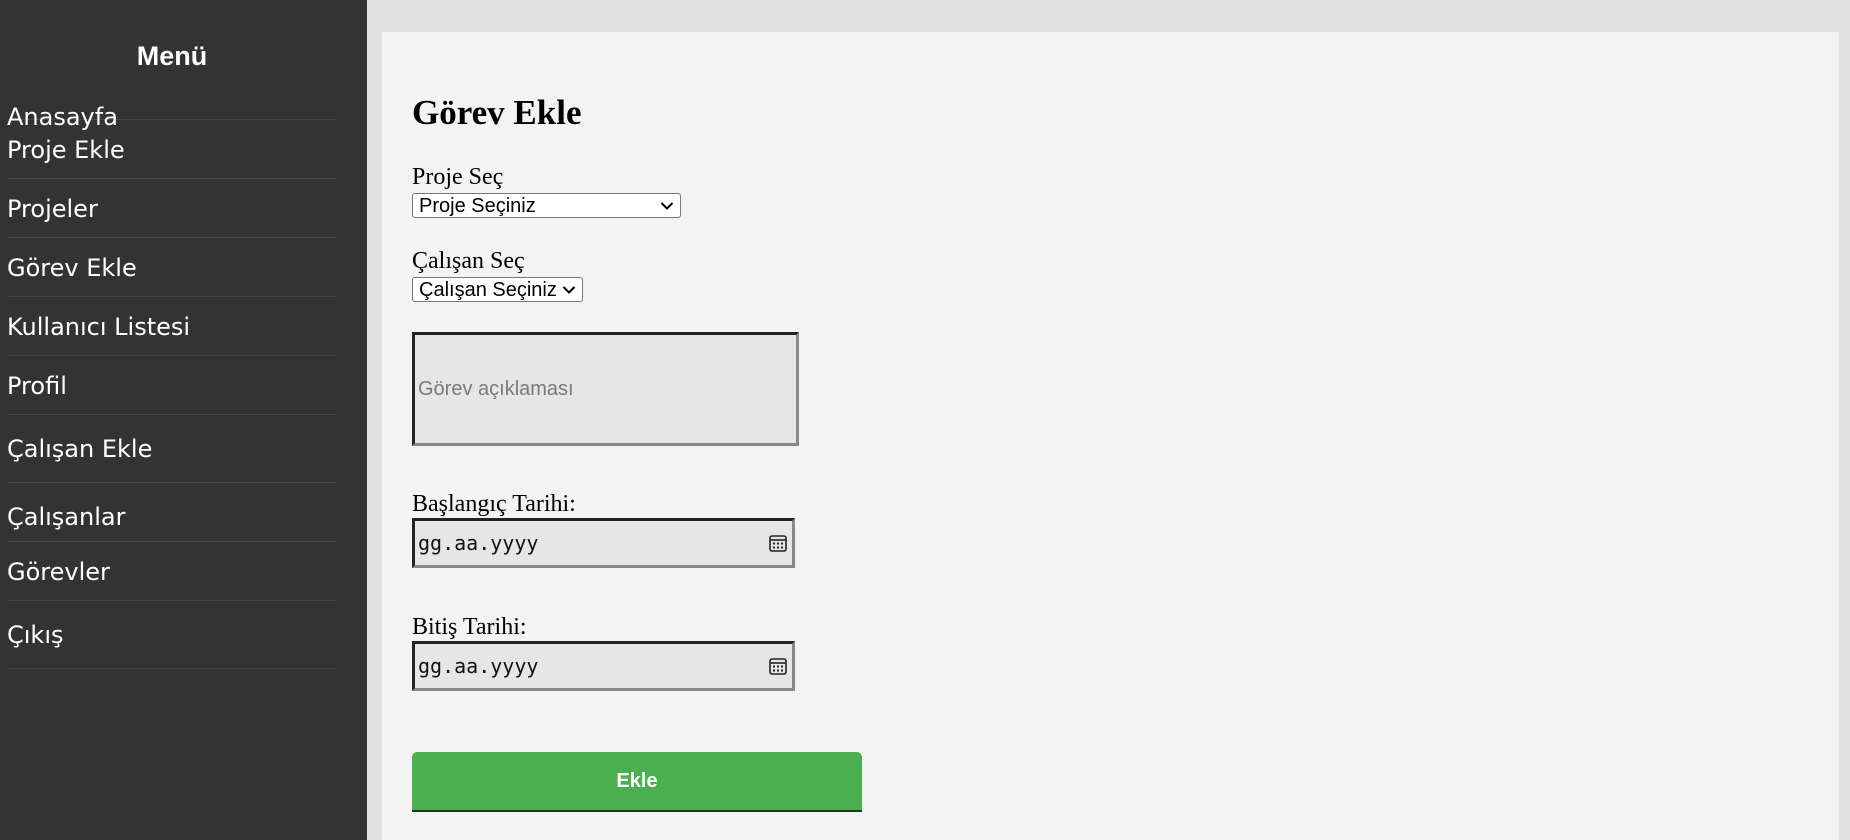 This screenshot has width=1850, height=840. What do you see at coordinates (58, 572) in the screenshot?
I see `sidebar-item-label: Görevler` at bounding box center [58, 572].